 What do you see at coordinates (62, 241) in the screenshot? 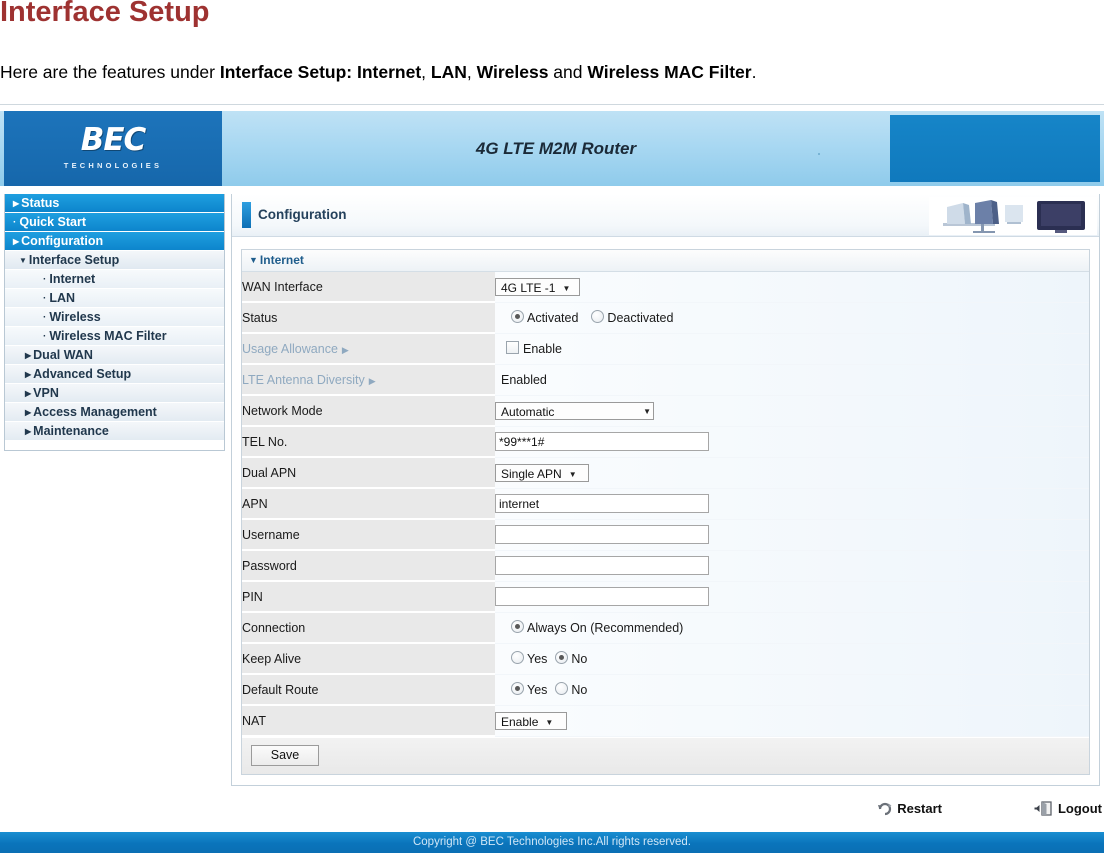
I see `sidebar-item-label: Configuration` at bounding box center [62, 241].